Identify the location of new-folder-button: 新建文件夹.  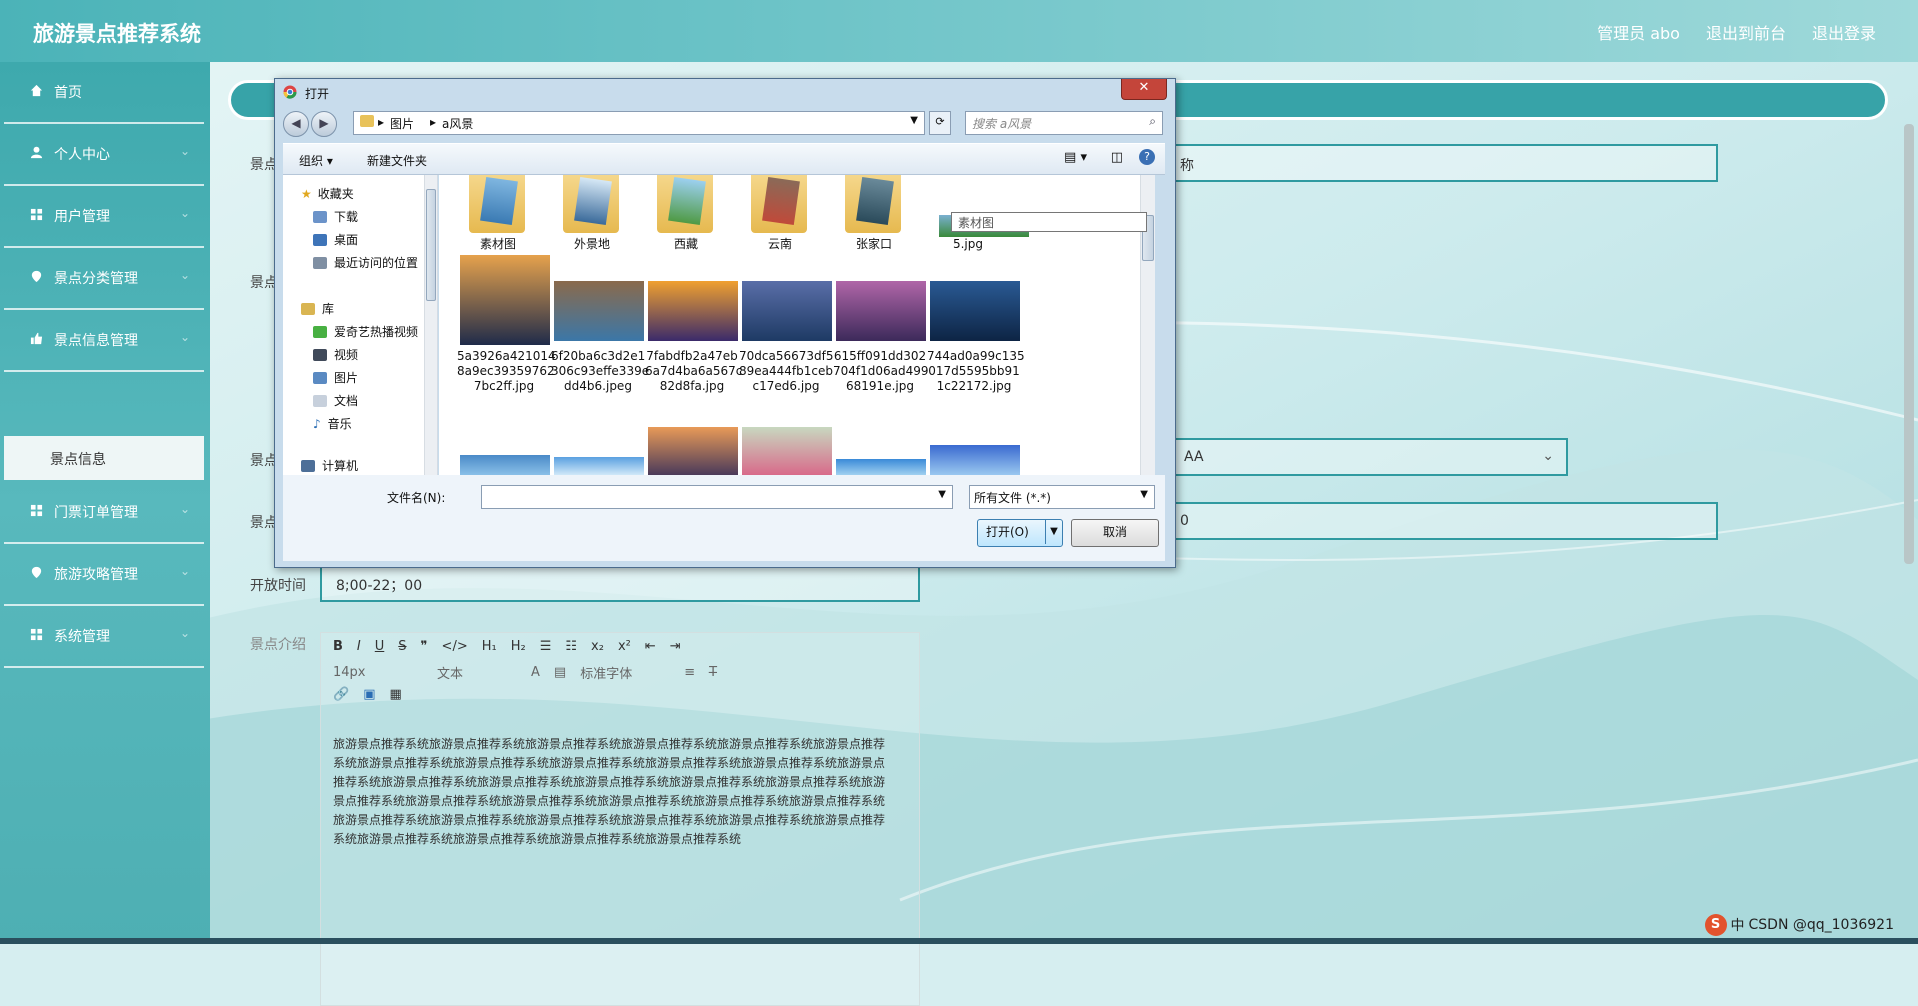
(397, 160).